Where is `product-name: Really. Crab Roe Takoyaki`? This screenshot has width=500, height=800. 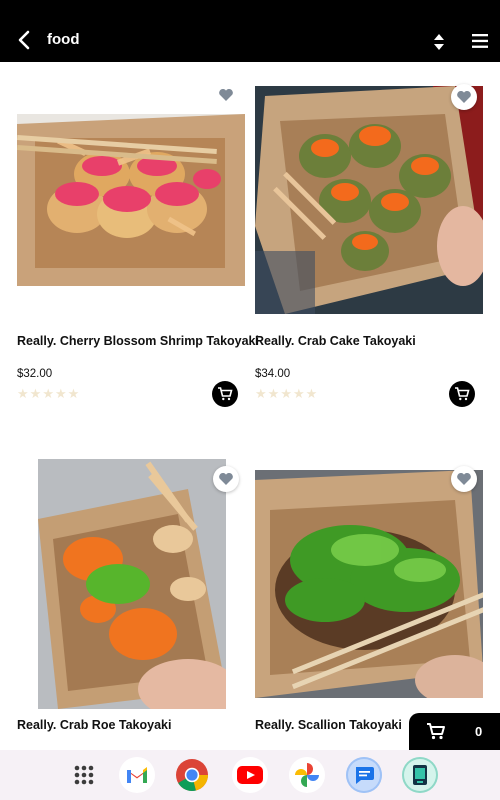 product-name: Really. Crab Roe Takoyaki is located at coordinates (94, 725).